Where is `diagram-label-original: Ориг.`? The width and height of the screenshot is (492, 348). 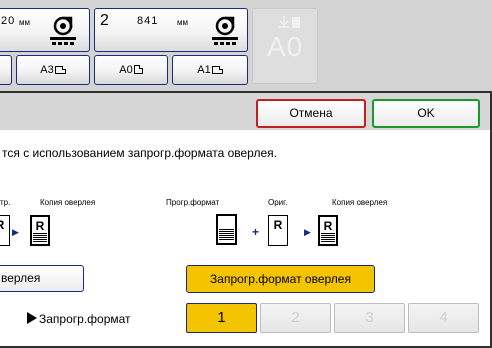 diagram-label-original: Ориг. is located at coordinates (278, 202).